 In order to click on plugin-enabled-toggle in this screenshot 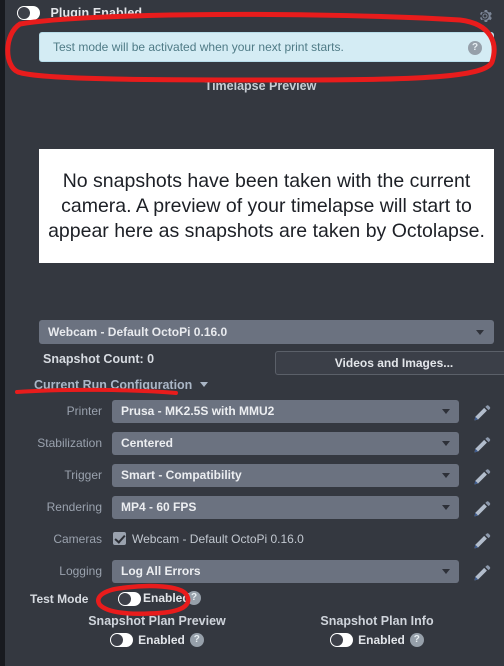, I will do `click(28, 12)`.